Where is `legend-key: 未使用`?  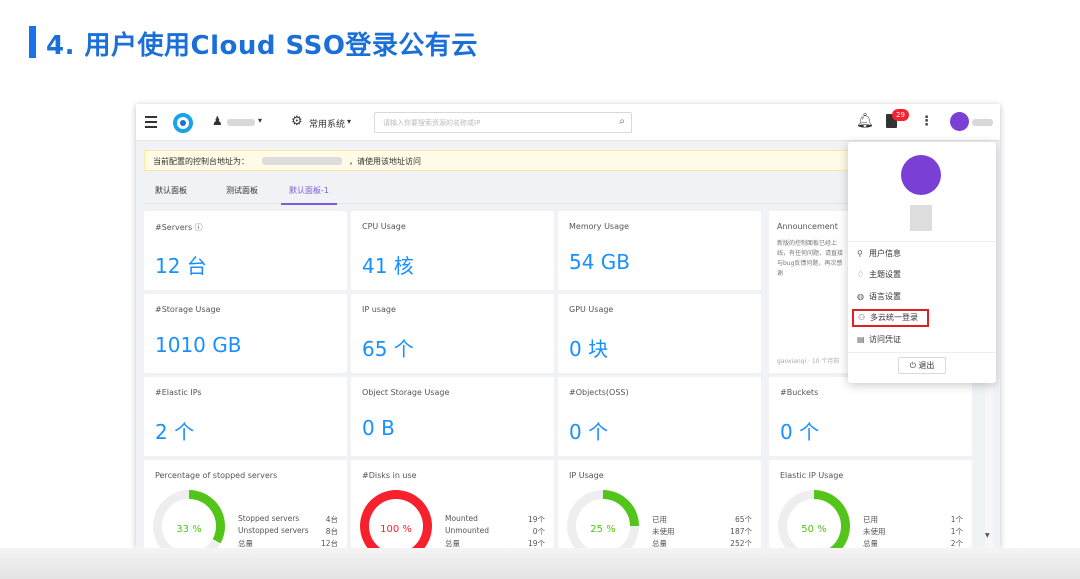 legend-key: 未使用 is located at coordinates (663, 531).